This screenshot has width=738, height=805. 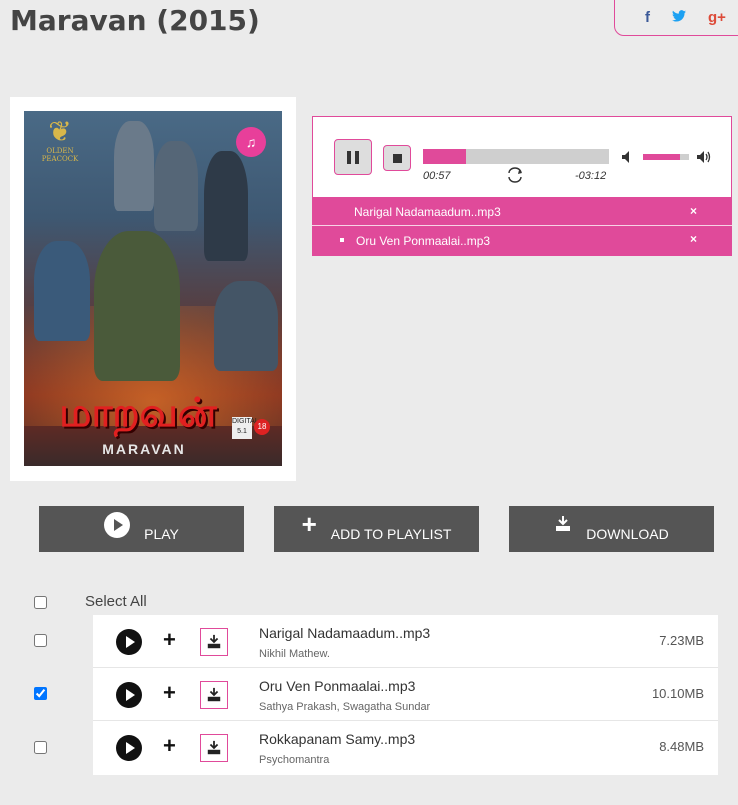 I want to click on play-icon, so click(x=117, y=525).